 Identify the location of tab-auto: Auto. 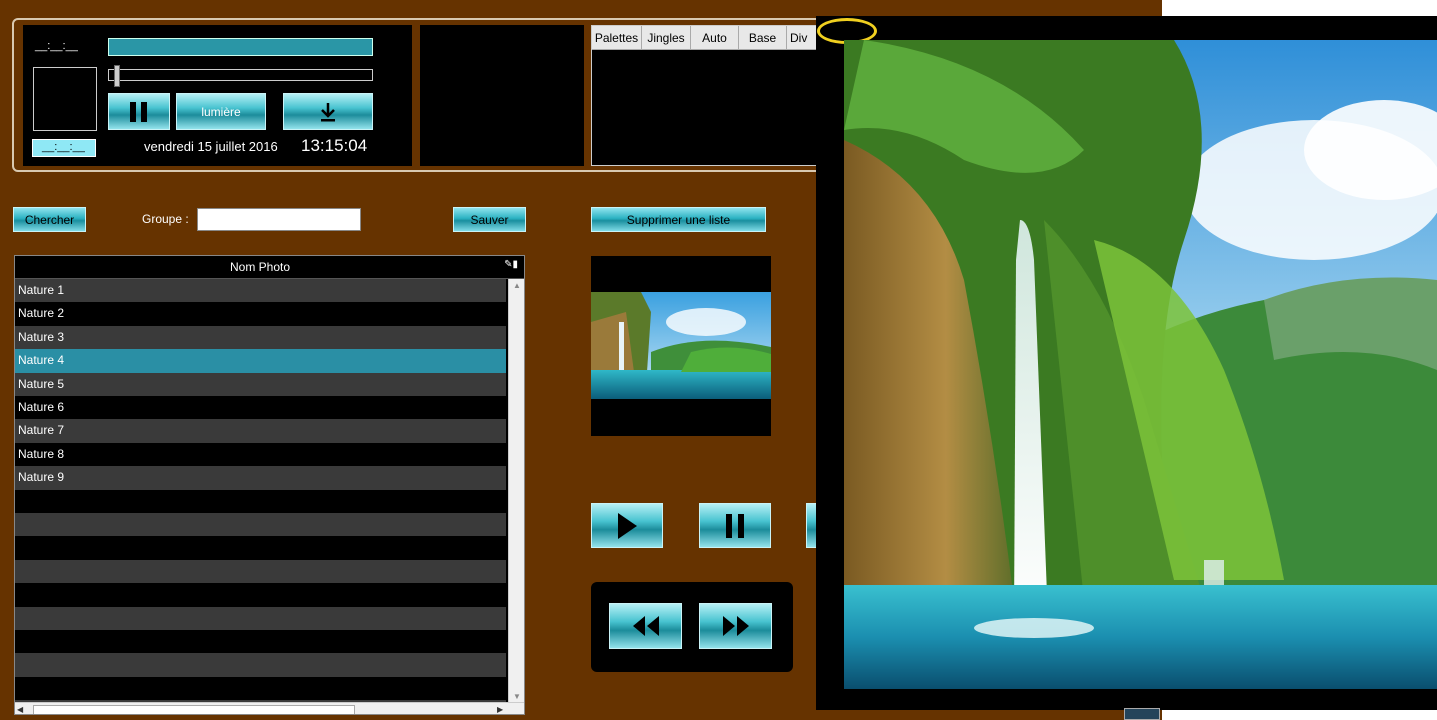
(715, 38).